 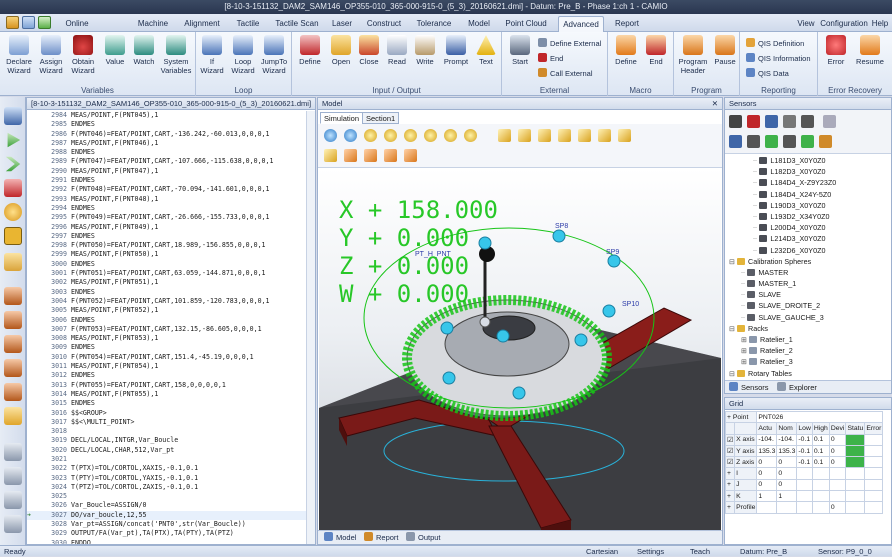 What do you see at coordinates (820, 417) in the screenshot?
I see `grid-point-value: PNT026` at bounding box center [820, 417].